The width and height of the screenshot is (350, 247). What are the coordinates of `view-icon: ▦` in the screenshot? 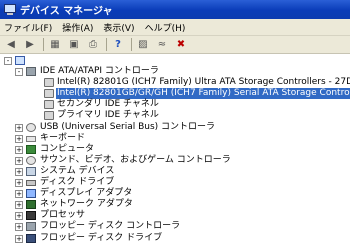 It's located at (55, 45).